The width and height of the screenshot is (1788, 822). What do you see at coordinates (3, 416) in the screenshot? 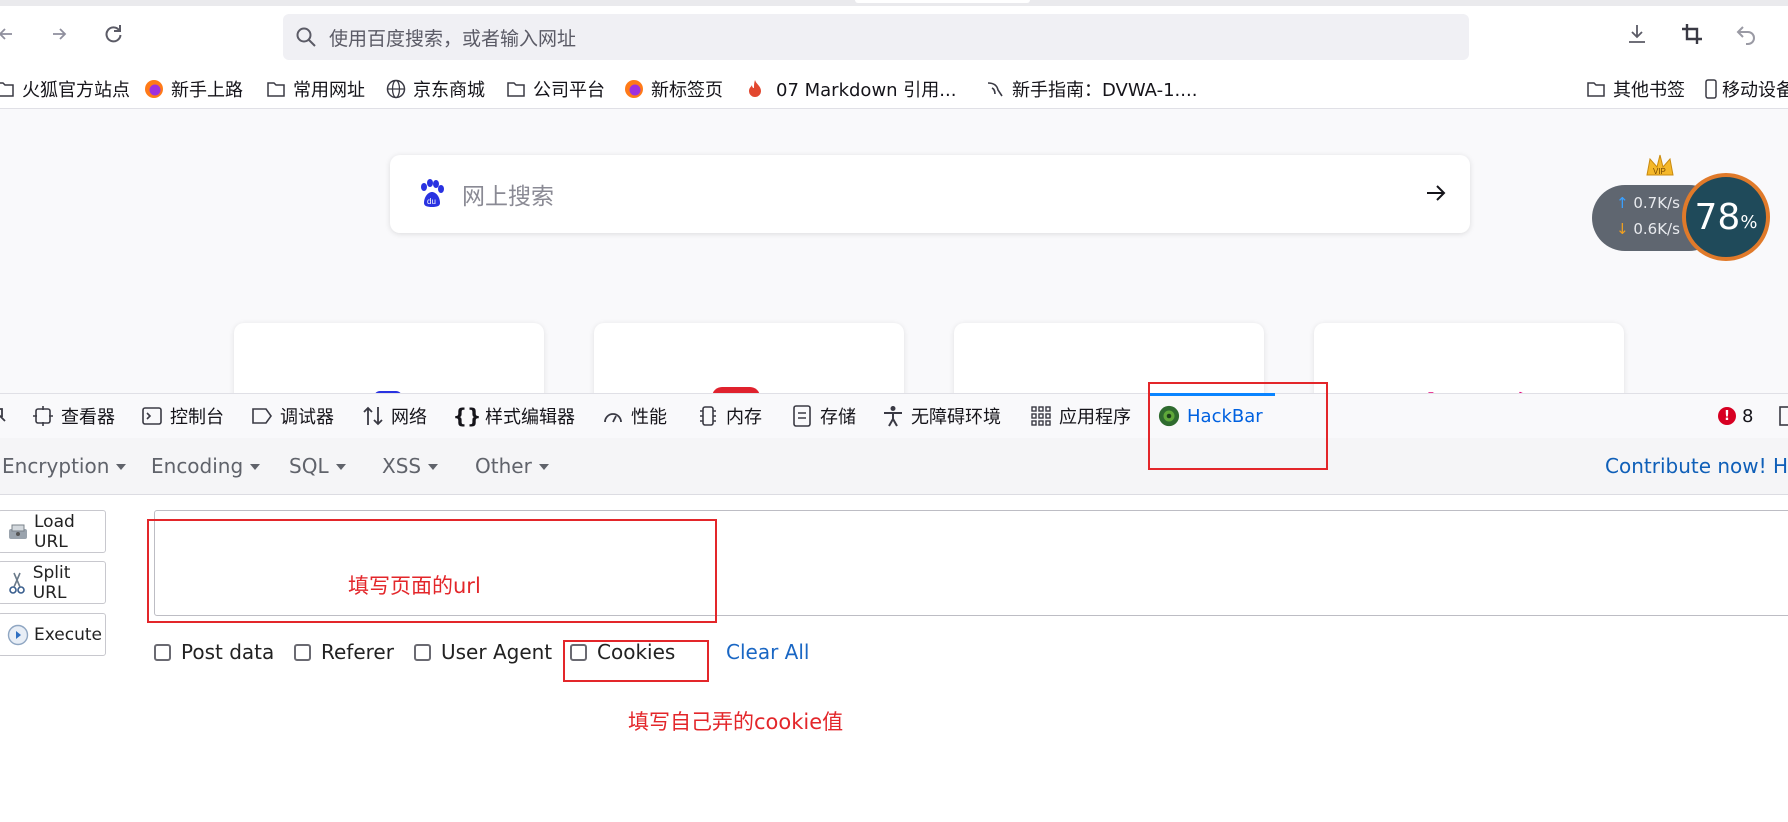
I see `picker-icon` at bounding box center [3, 416].